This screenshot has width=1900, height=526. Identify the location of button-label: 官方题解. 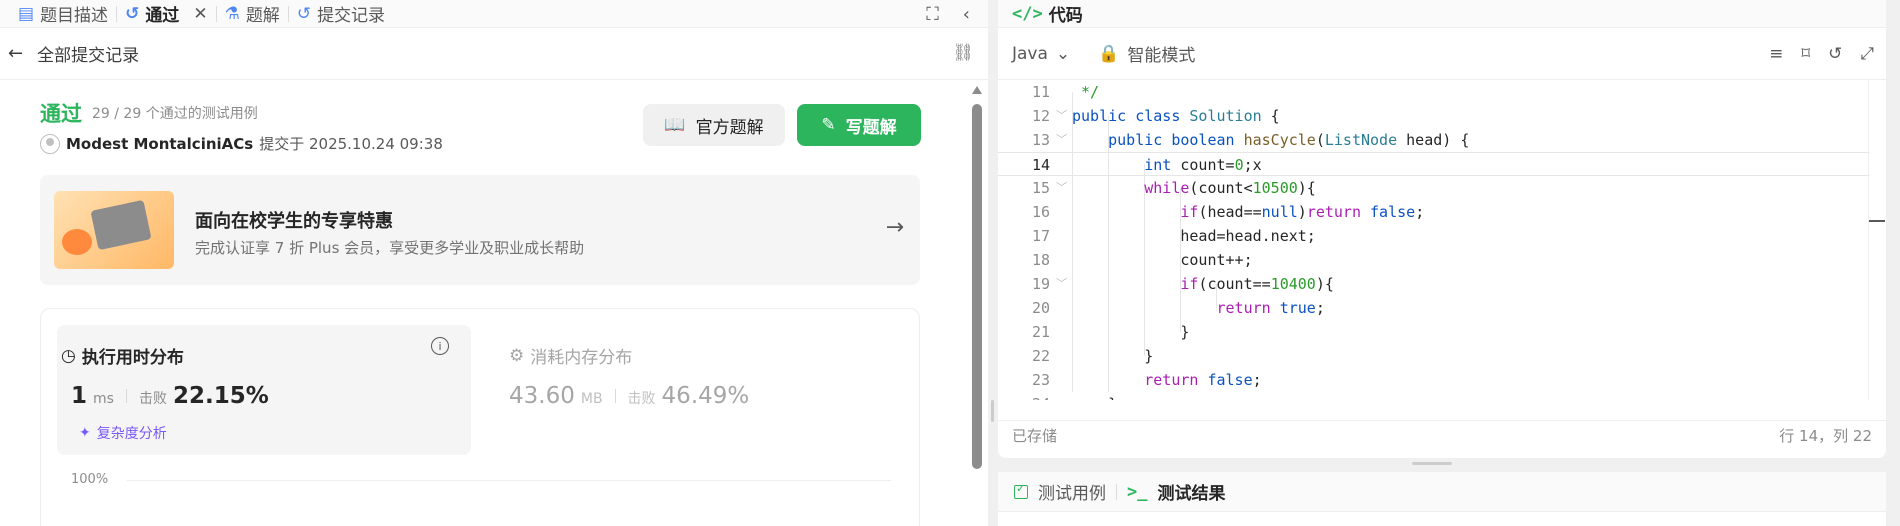
(729, 127).